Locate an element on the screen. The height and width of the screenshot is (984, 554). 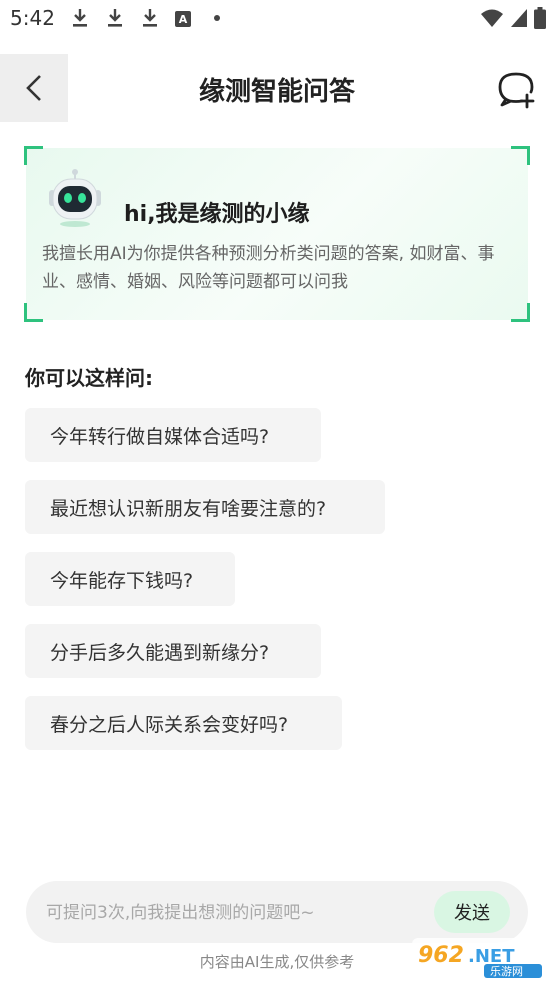
svg-text: .NET is located at coordinates (491, 956).